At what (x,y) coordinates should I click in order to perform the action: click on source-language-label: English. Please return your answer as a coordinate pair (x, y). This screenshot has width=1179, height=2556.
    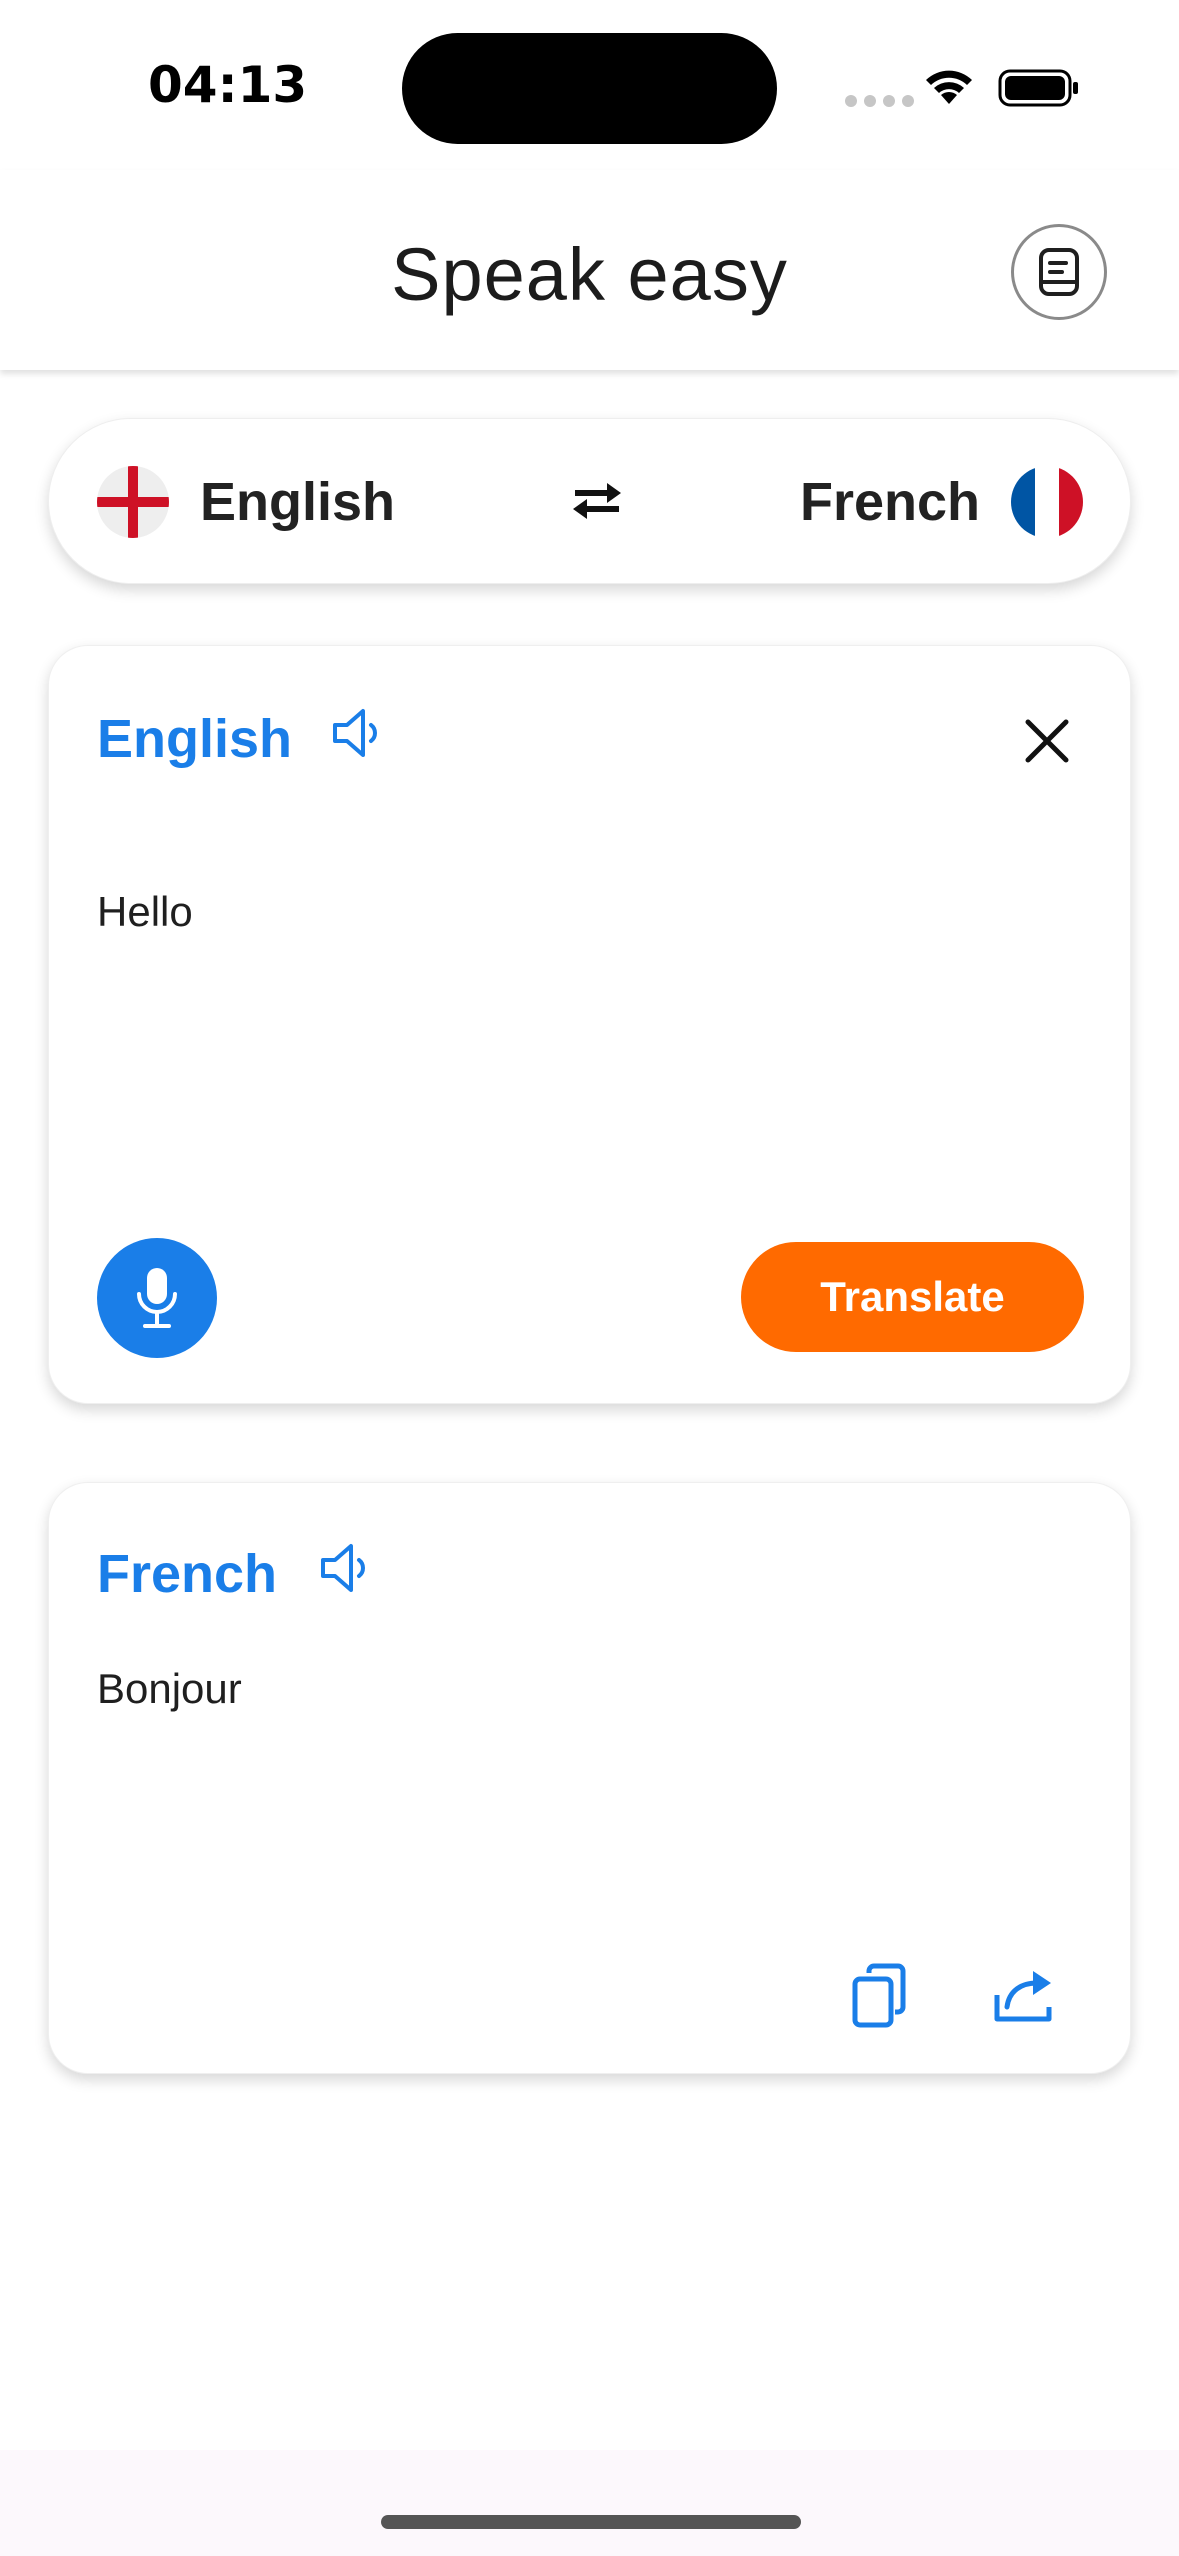
    Looking at the image, I should click on (297, 502).